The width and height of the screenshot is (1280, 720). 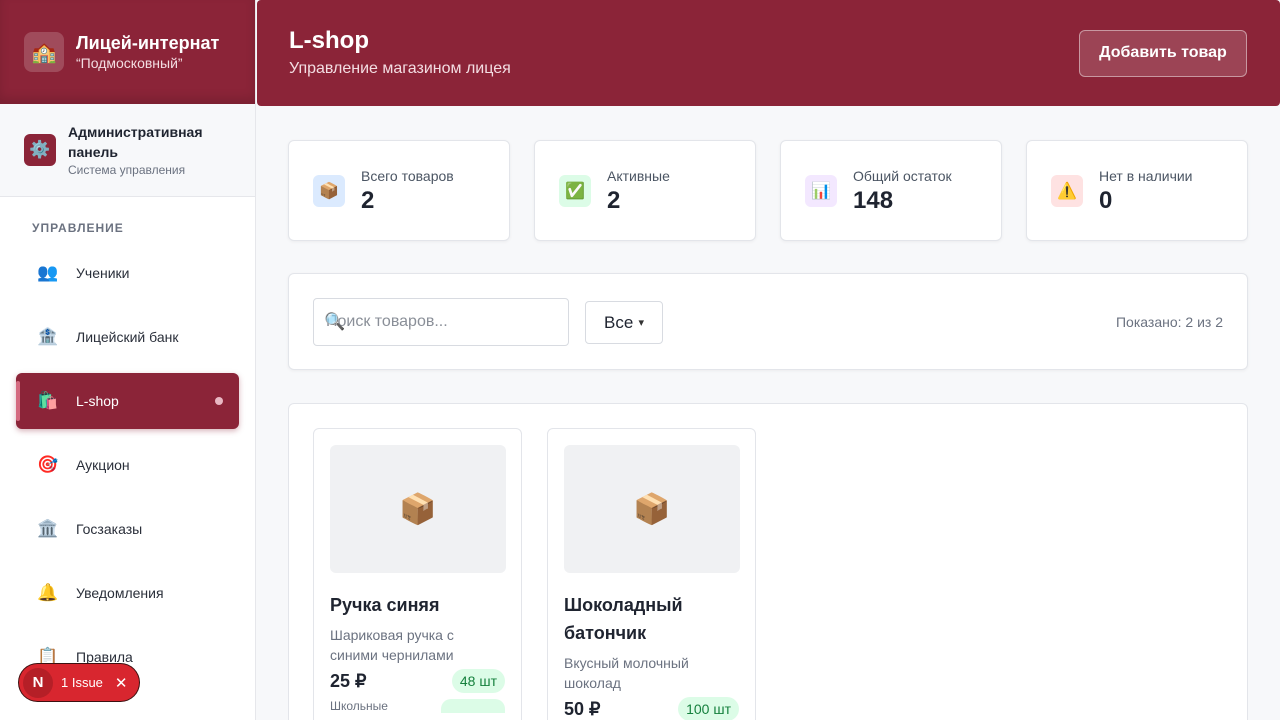 What do you see at coordinates (575, 190) in the screenshot?
I see `check-icon: ✅` at bounding box center [575, 190].